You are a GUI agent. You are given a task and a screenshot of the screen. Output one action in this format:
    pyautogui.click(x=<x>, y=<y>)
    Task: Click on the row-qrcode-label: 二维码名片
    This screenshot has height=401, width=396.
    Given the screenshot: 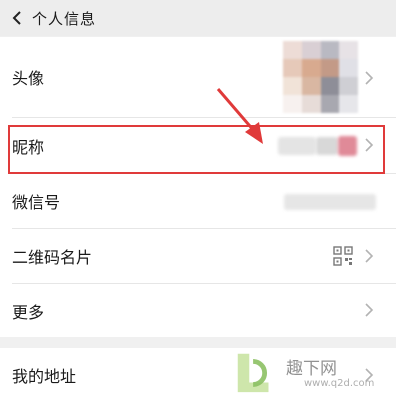 What is the action you would take?
    pyautogui.click(x=52, y=257)
    